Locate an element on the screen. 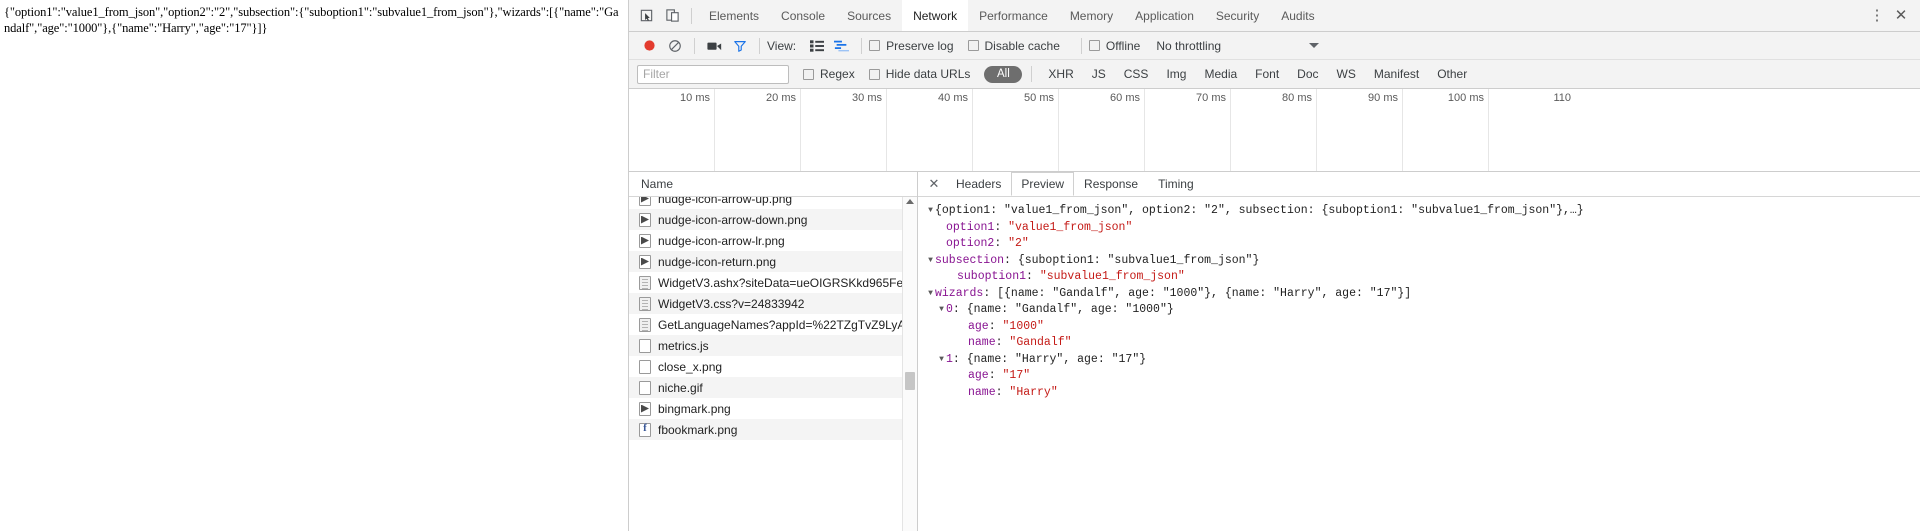  preview-tree-row: name: "Gandalf" is located at coordinates (1423, 343).